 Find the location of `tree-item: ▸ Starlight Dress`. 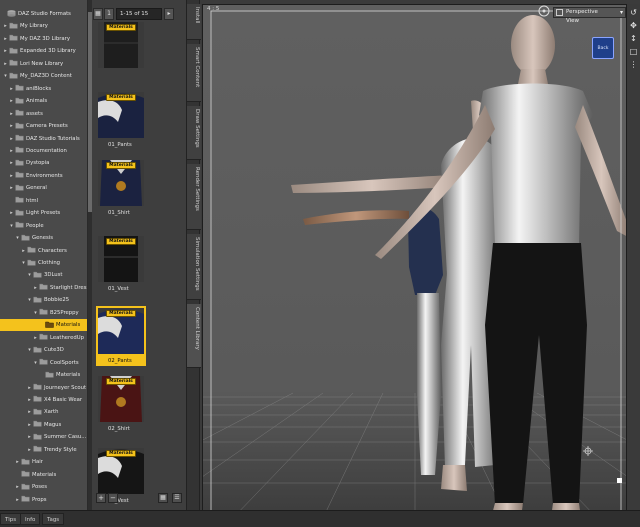

tree-item: ▸ Starlight Dress is located at coordinates (43, 288).